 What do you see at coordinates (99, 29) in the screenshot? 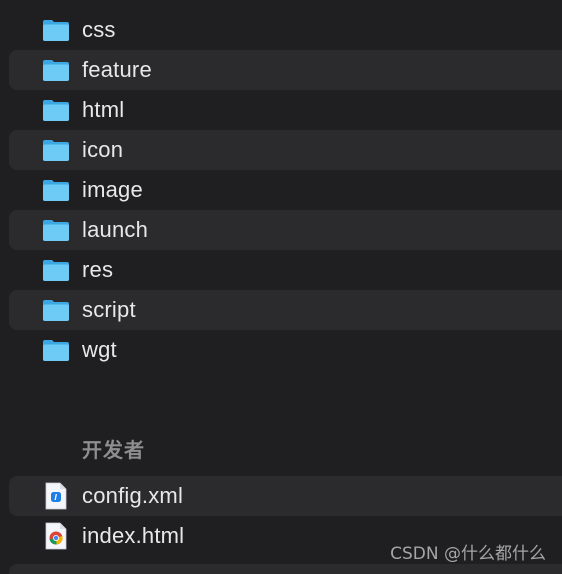
I see `folder-label: css` at bounding box center [99, 29].